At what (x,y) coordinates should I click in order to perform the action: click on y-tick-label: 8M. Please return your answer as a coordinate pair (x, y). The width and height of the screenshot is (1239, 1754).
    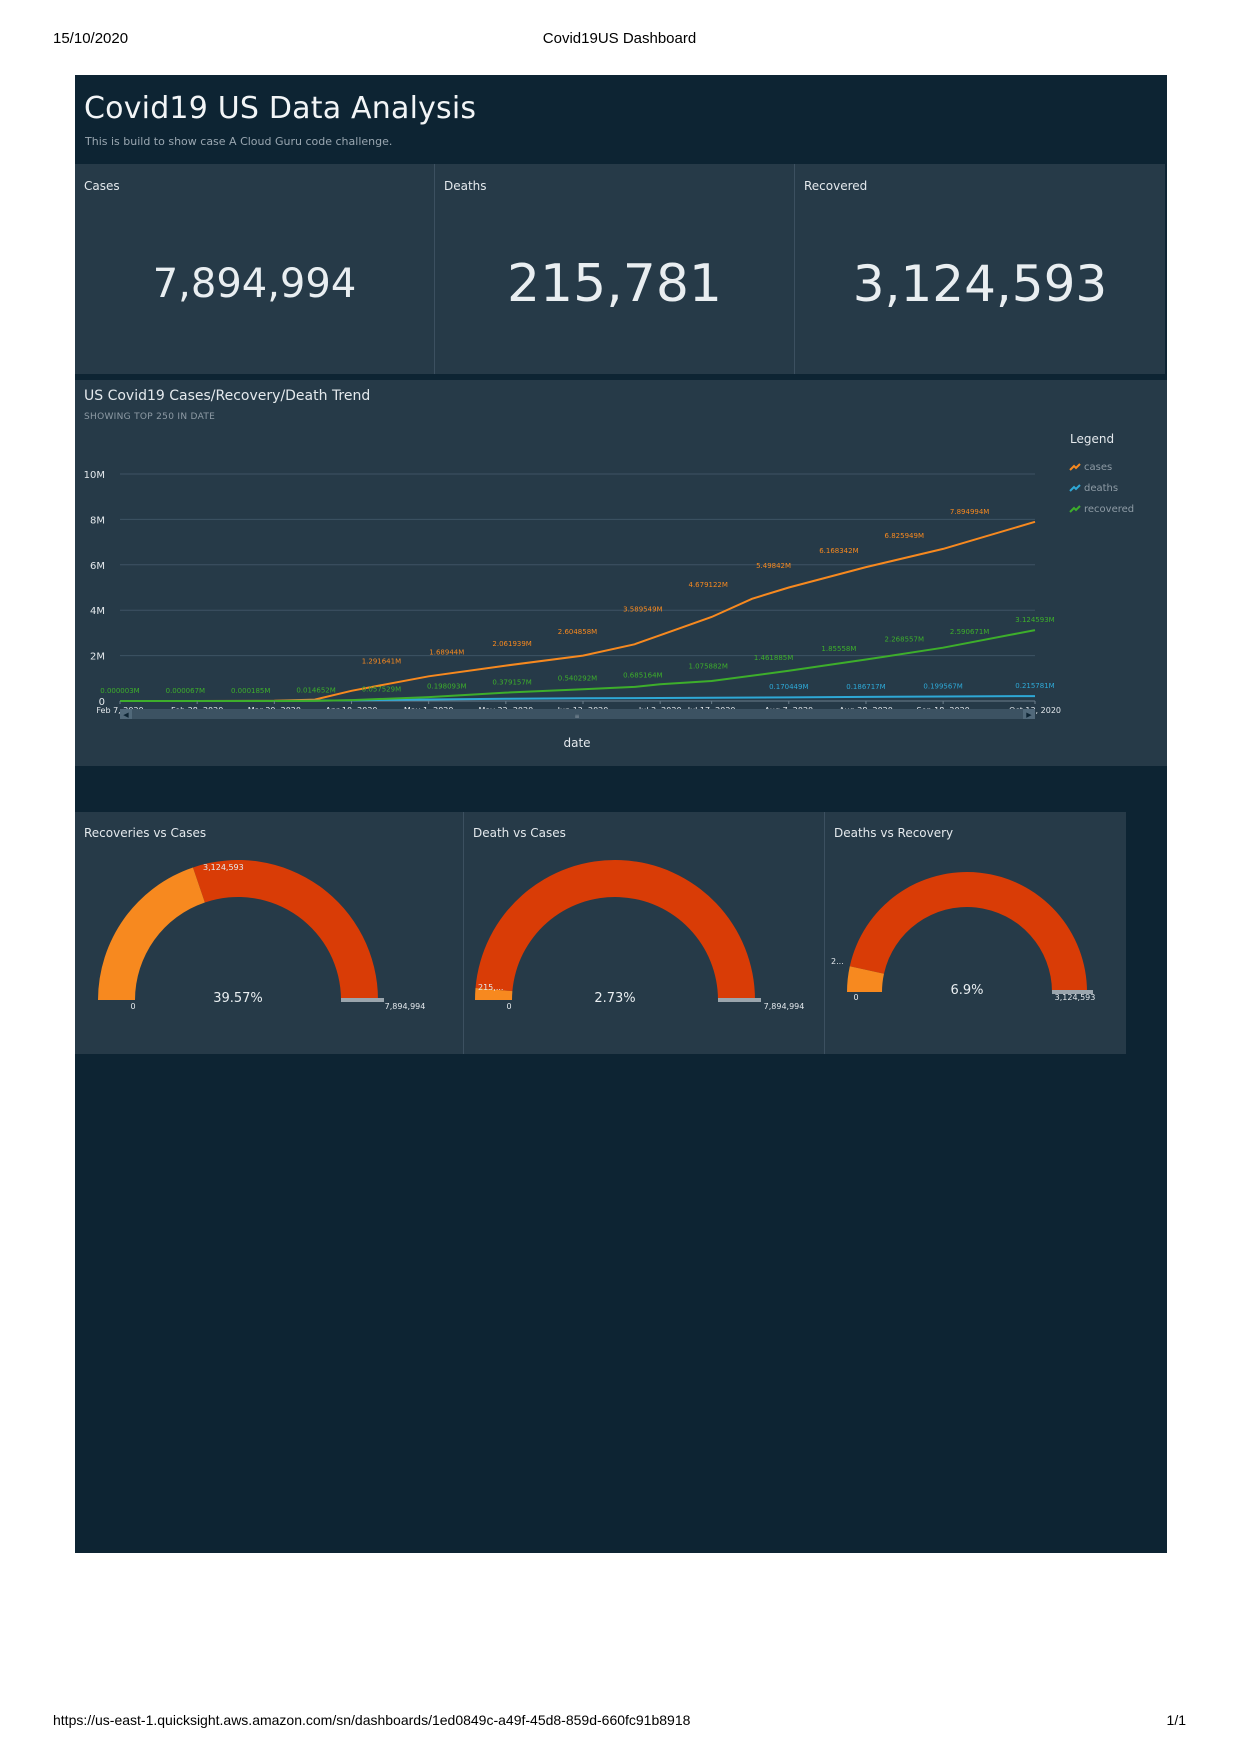
    Looking at the image, I should click on (97, 520).